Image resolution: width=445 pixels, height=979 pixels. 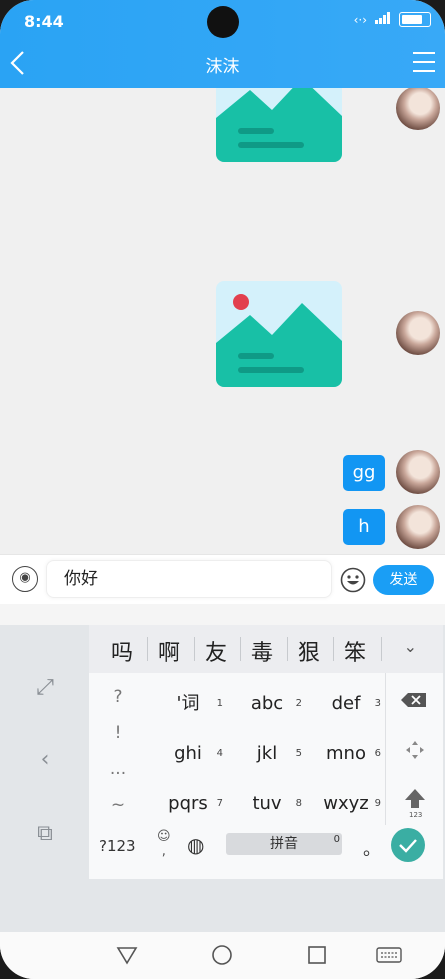 I want to click on cursor-move-key, so click(x=415, y=750).